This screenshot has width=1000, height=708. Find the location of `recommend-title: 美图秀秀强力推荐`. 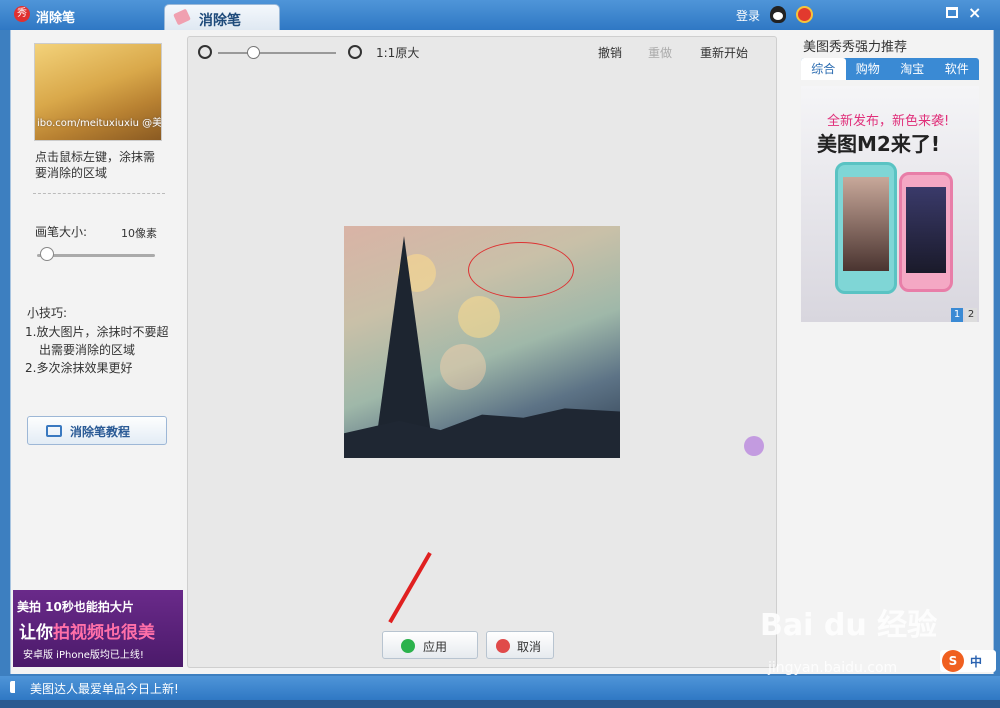

recommend-title: 美图秀秀强力推荐 is located at coordinates (855, 47).